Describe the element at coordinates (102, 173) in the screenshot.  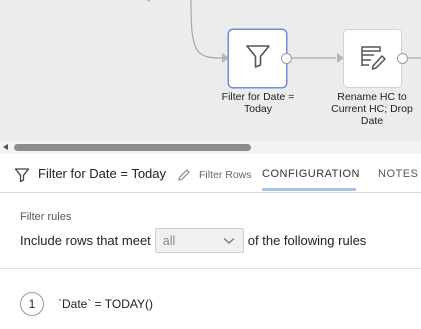
I see `step-title: Filter for Date = Today` at that location.